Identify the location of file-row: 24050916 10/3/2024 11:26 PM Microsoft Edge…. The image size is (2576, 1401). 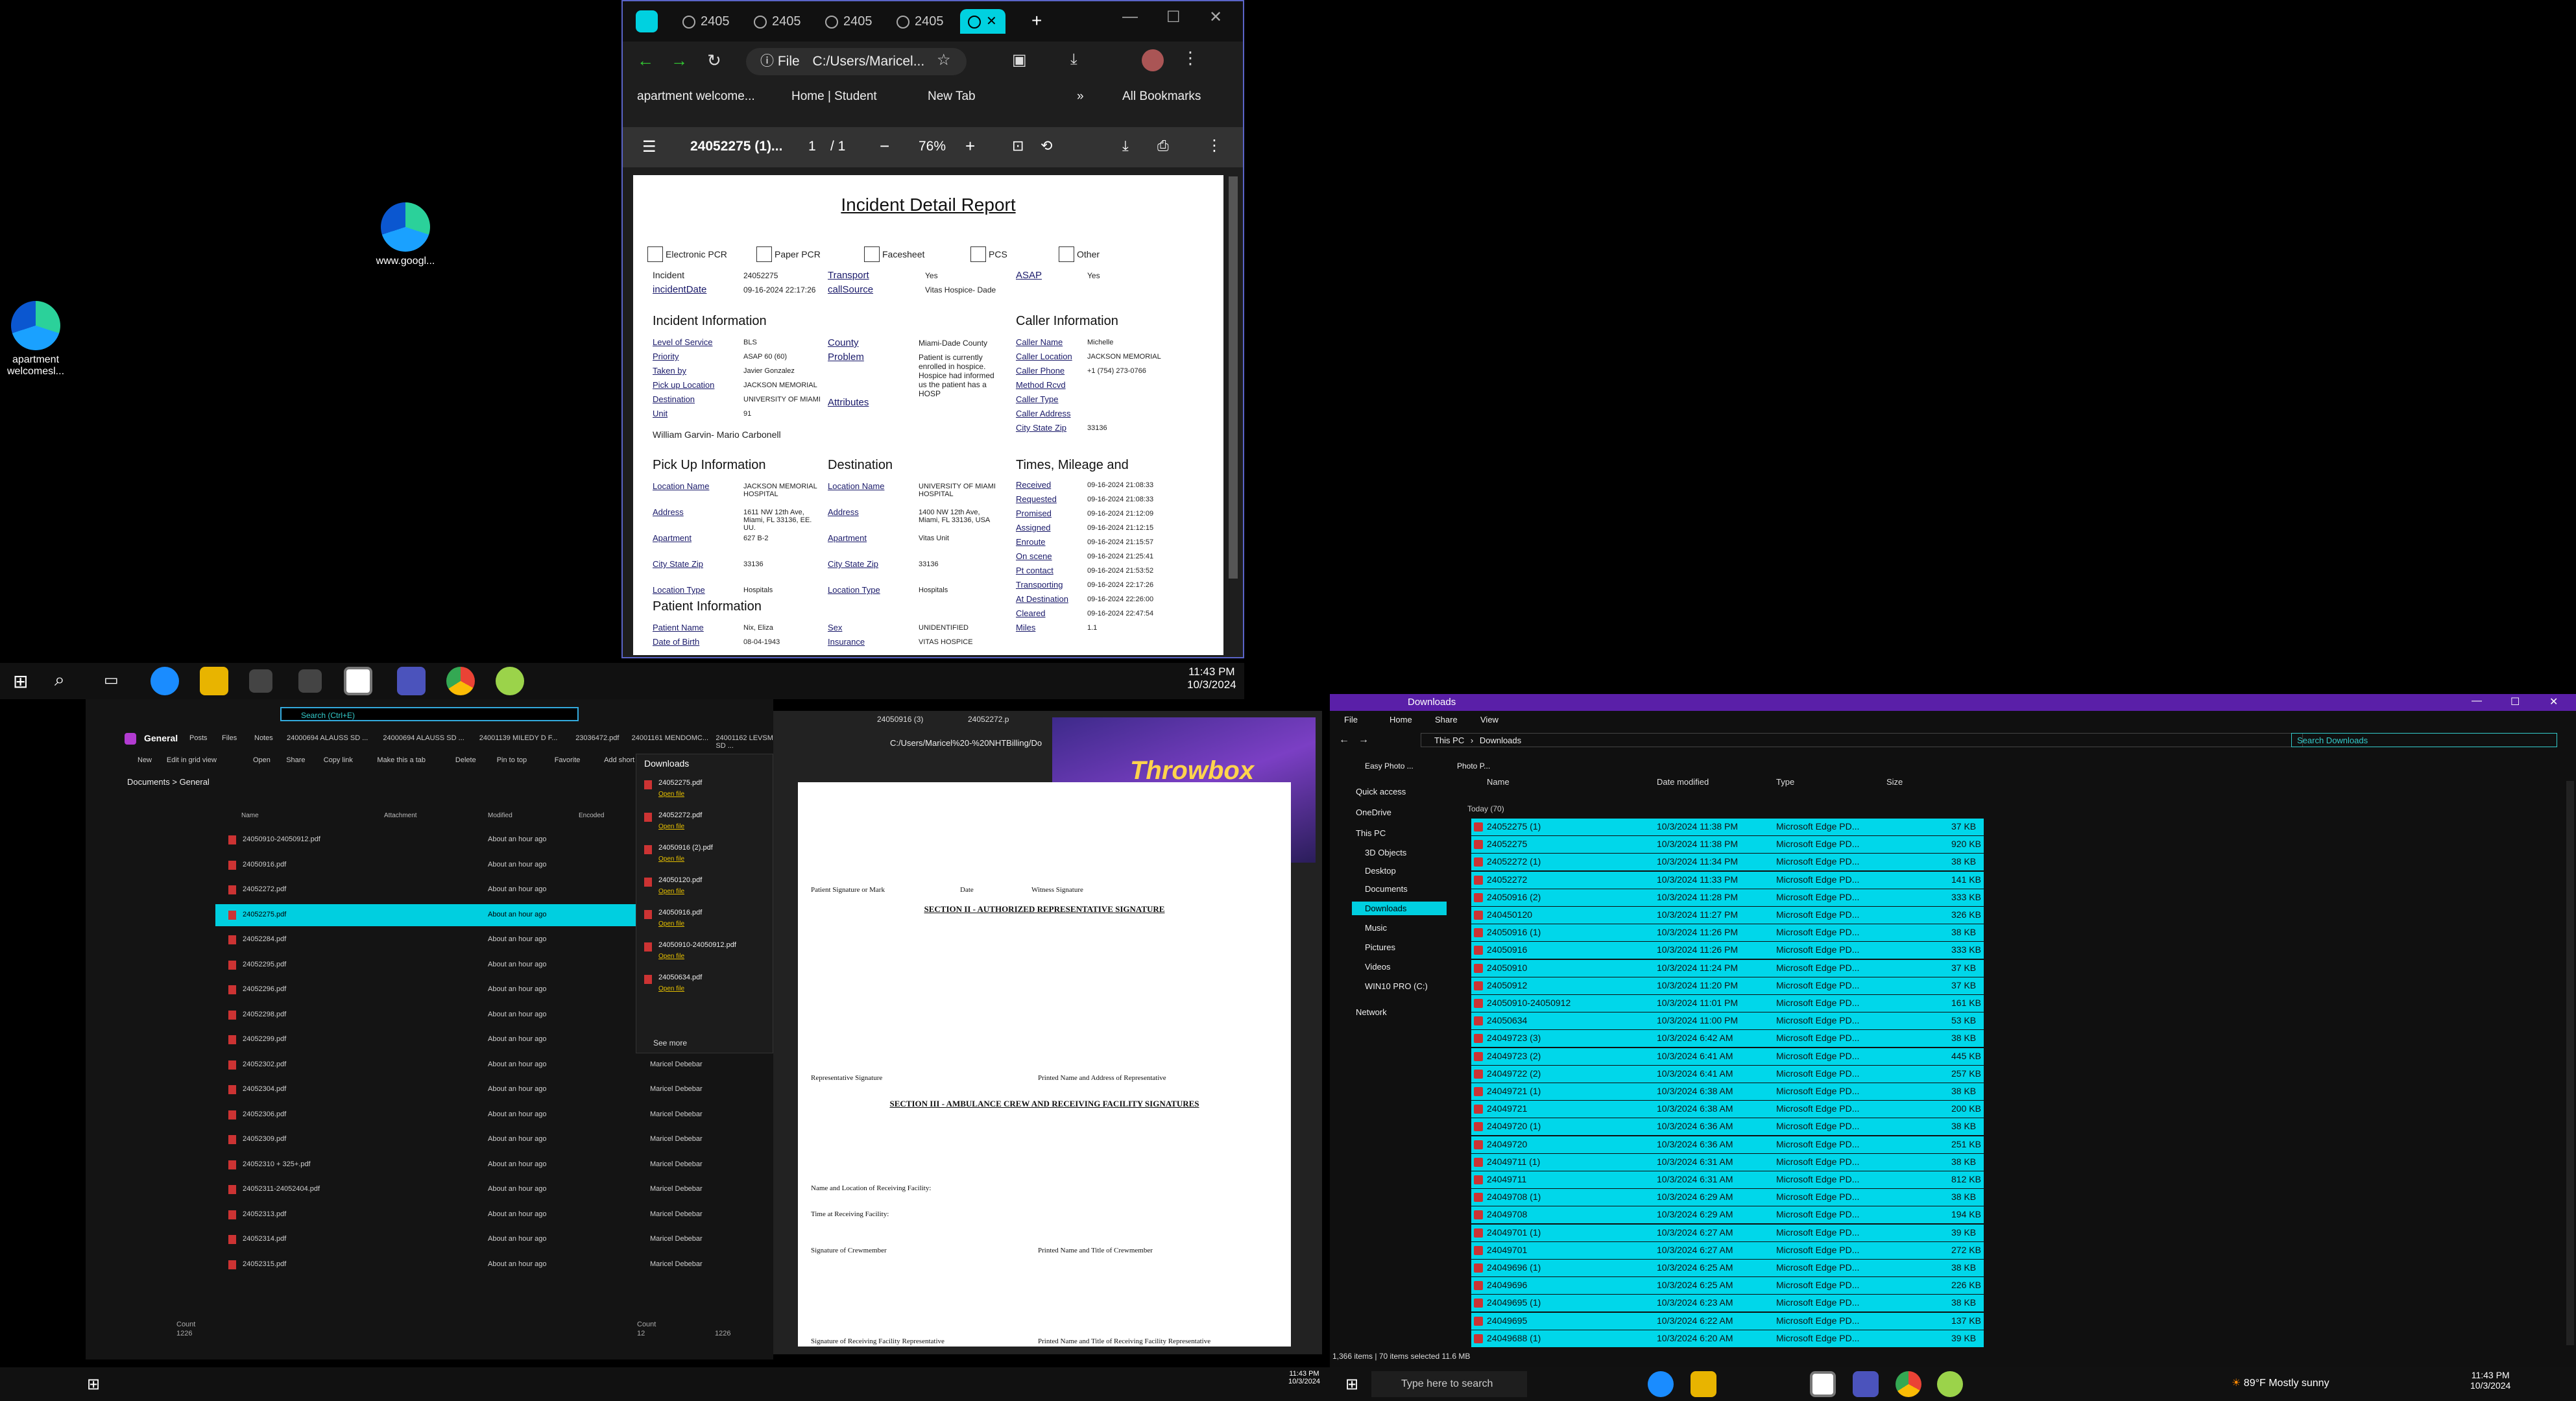
(1727, 951).